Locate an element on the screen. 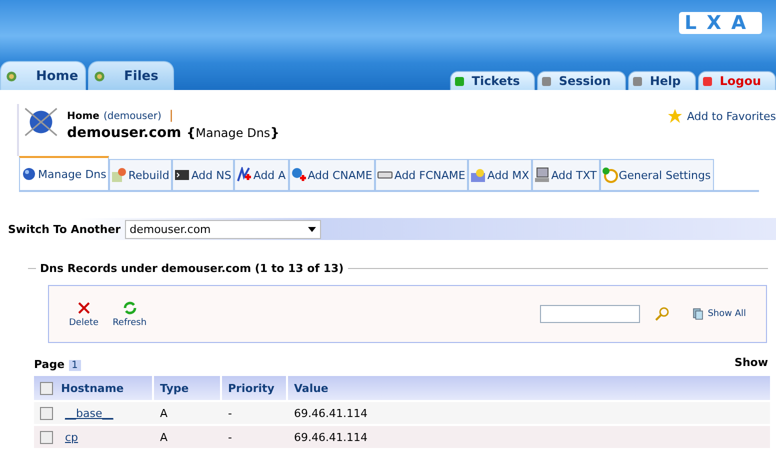  clock-icon is located at coordinates (610, 175).